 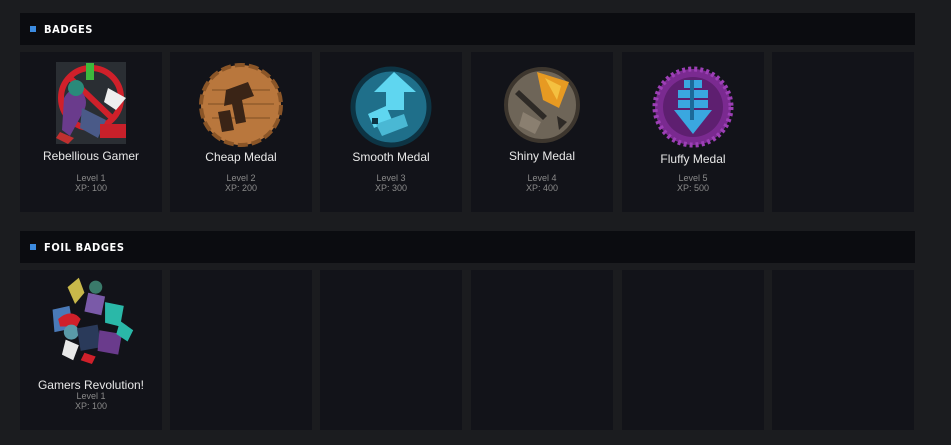 What do you see at coordinates (542, 188) in the screenshot?
I see `badge-xp: XP: 400` at bounding box center [542, 188].